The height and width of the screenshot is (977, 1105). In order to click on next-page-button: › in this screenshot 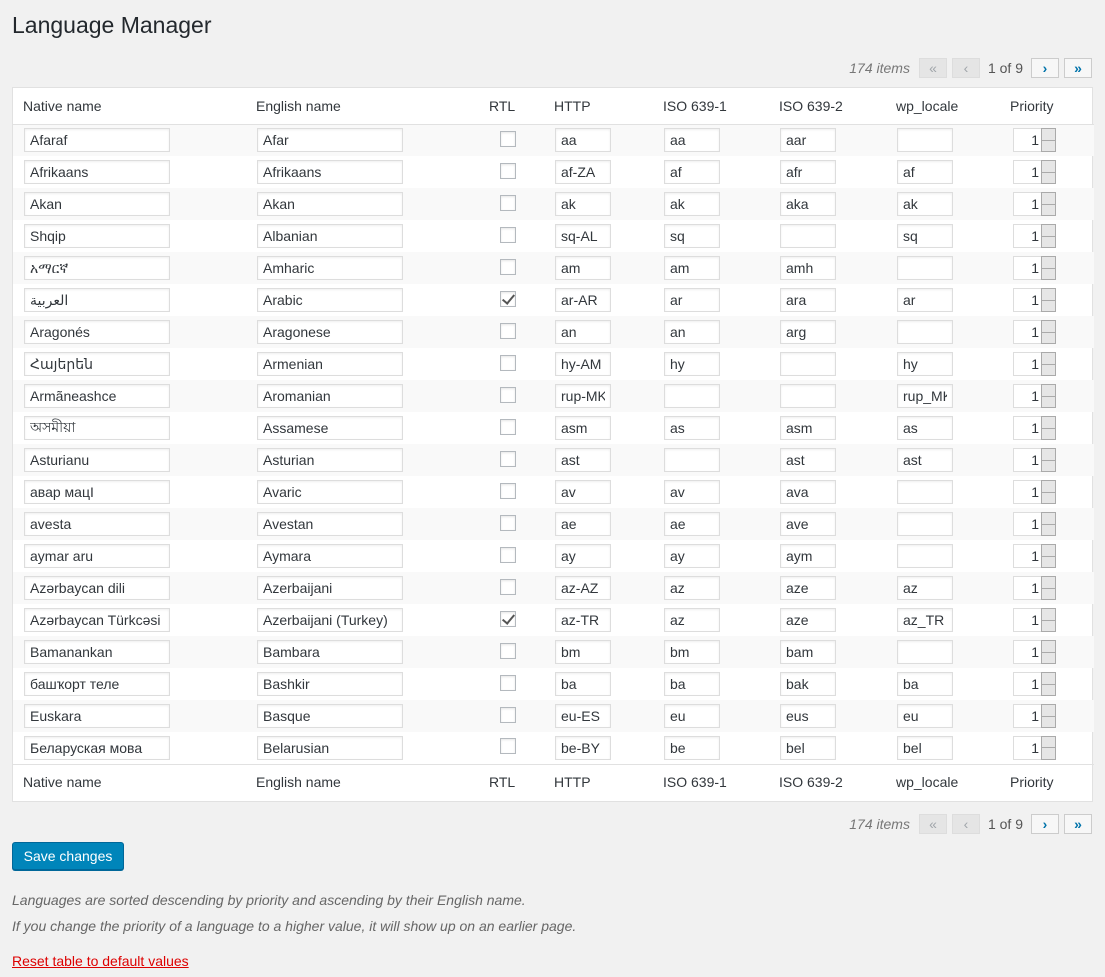, I will do `click(1045, 824)`.